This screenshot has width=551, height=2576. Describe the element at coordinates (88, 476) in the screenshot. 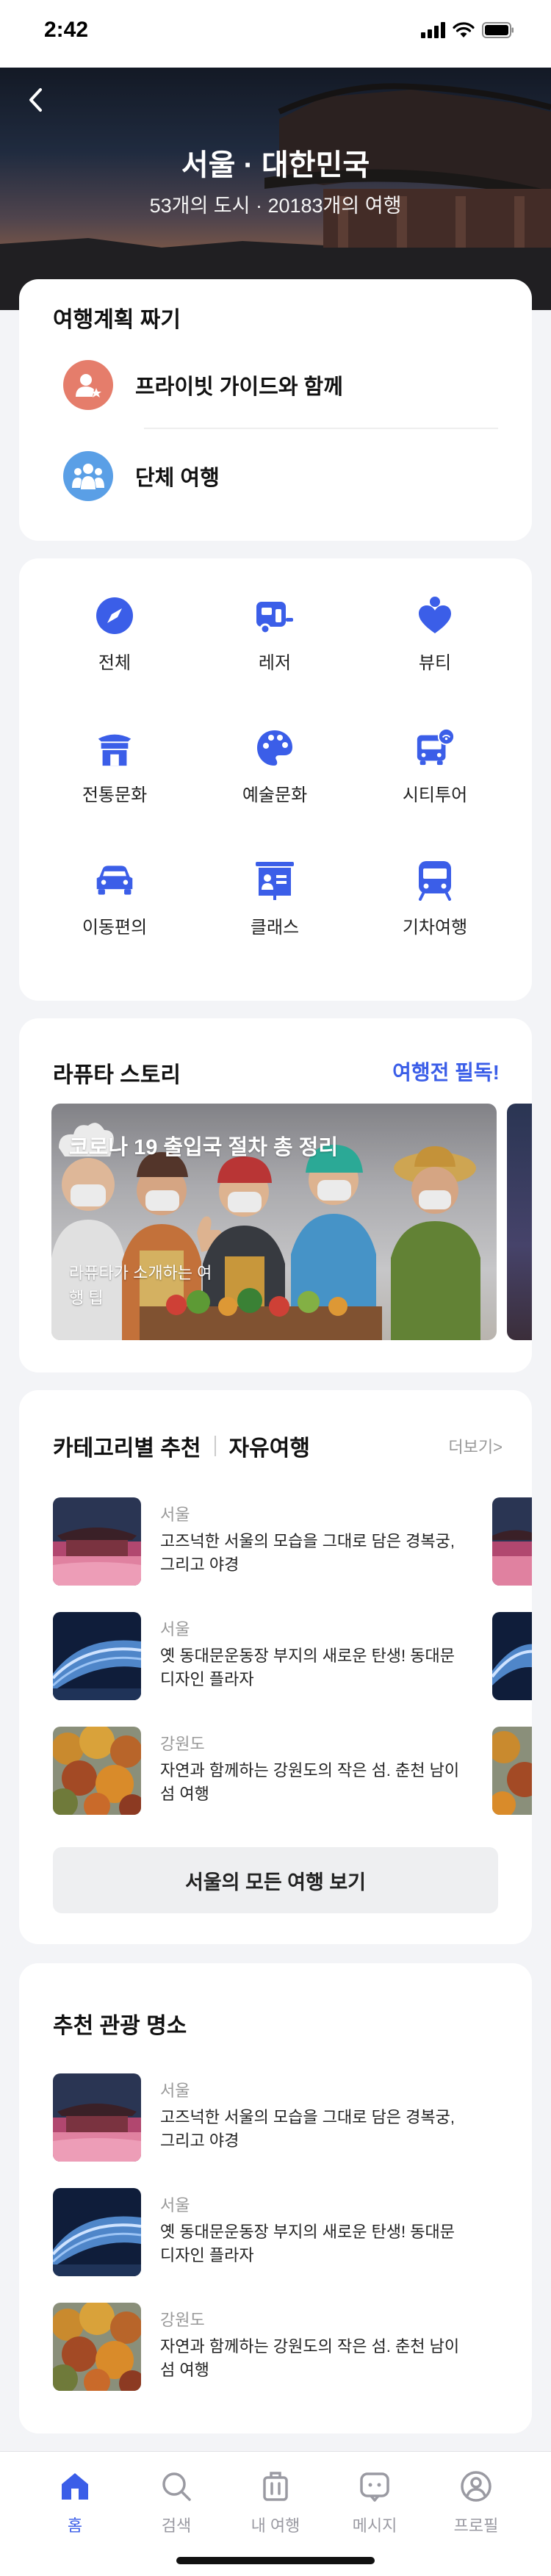

I see `group-icon` at that location.